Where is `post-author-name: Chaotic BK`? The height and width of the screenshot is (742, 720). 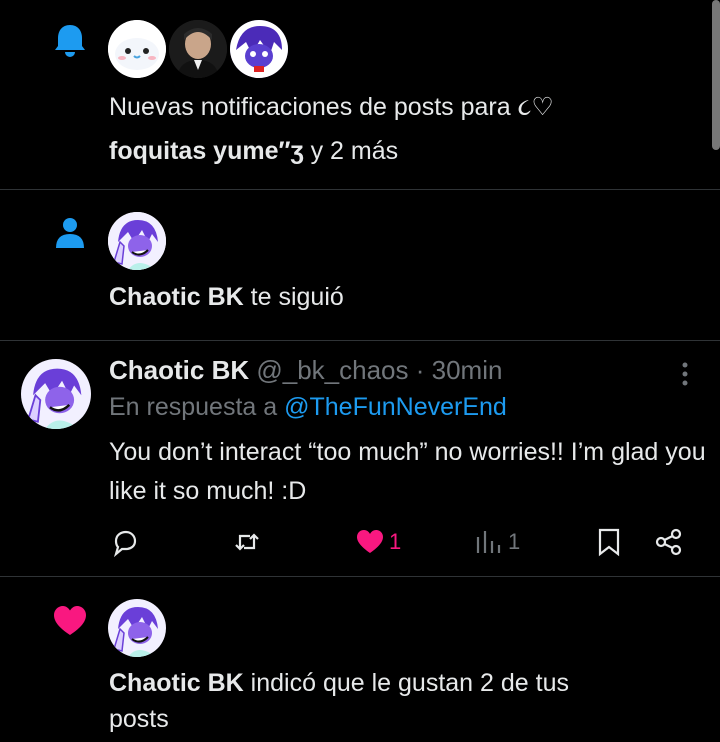
post-author-name: Chaotic BK is located at coordinates (179, 370).